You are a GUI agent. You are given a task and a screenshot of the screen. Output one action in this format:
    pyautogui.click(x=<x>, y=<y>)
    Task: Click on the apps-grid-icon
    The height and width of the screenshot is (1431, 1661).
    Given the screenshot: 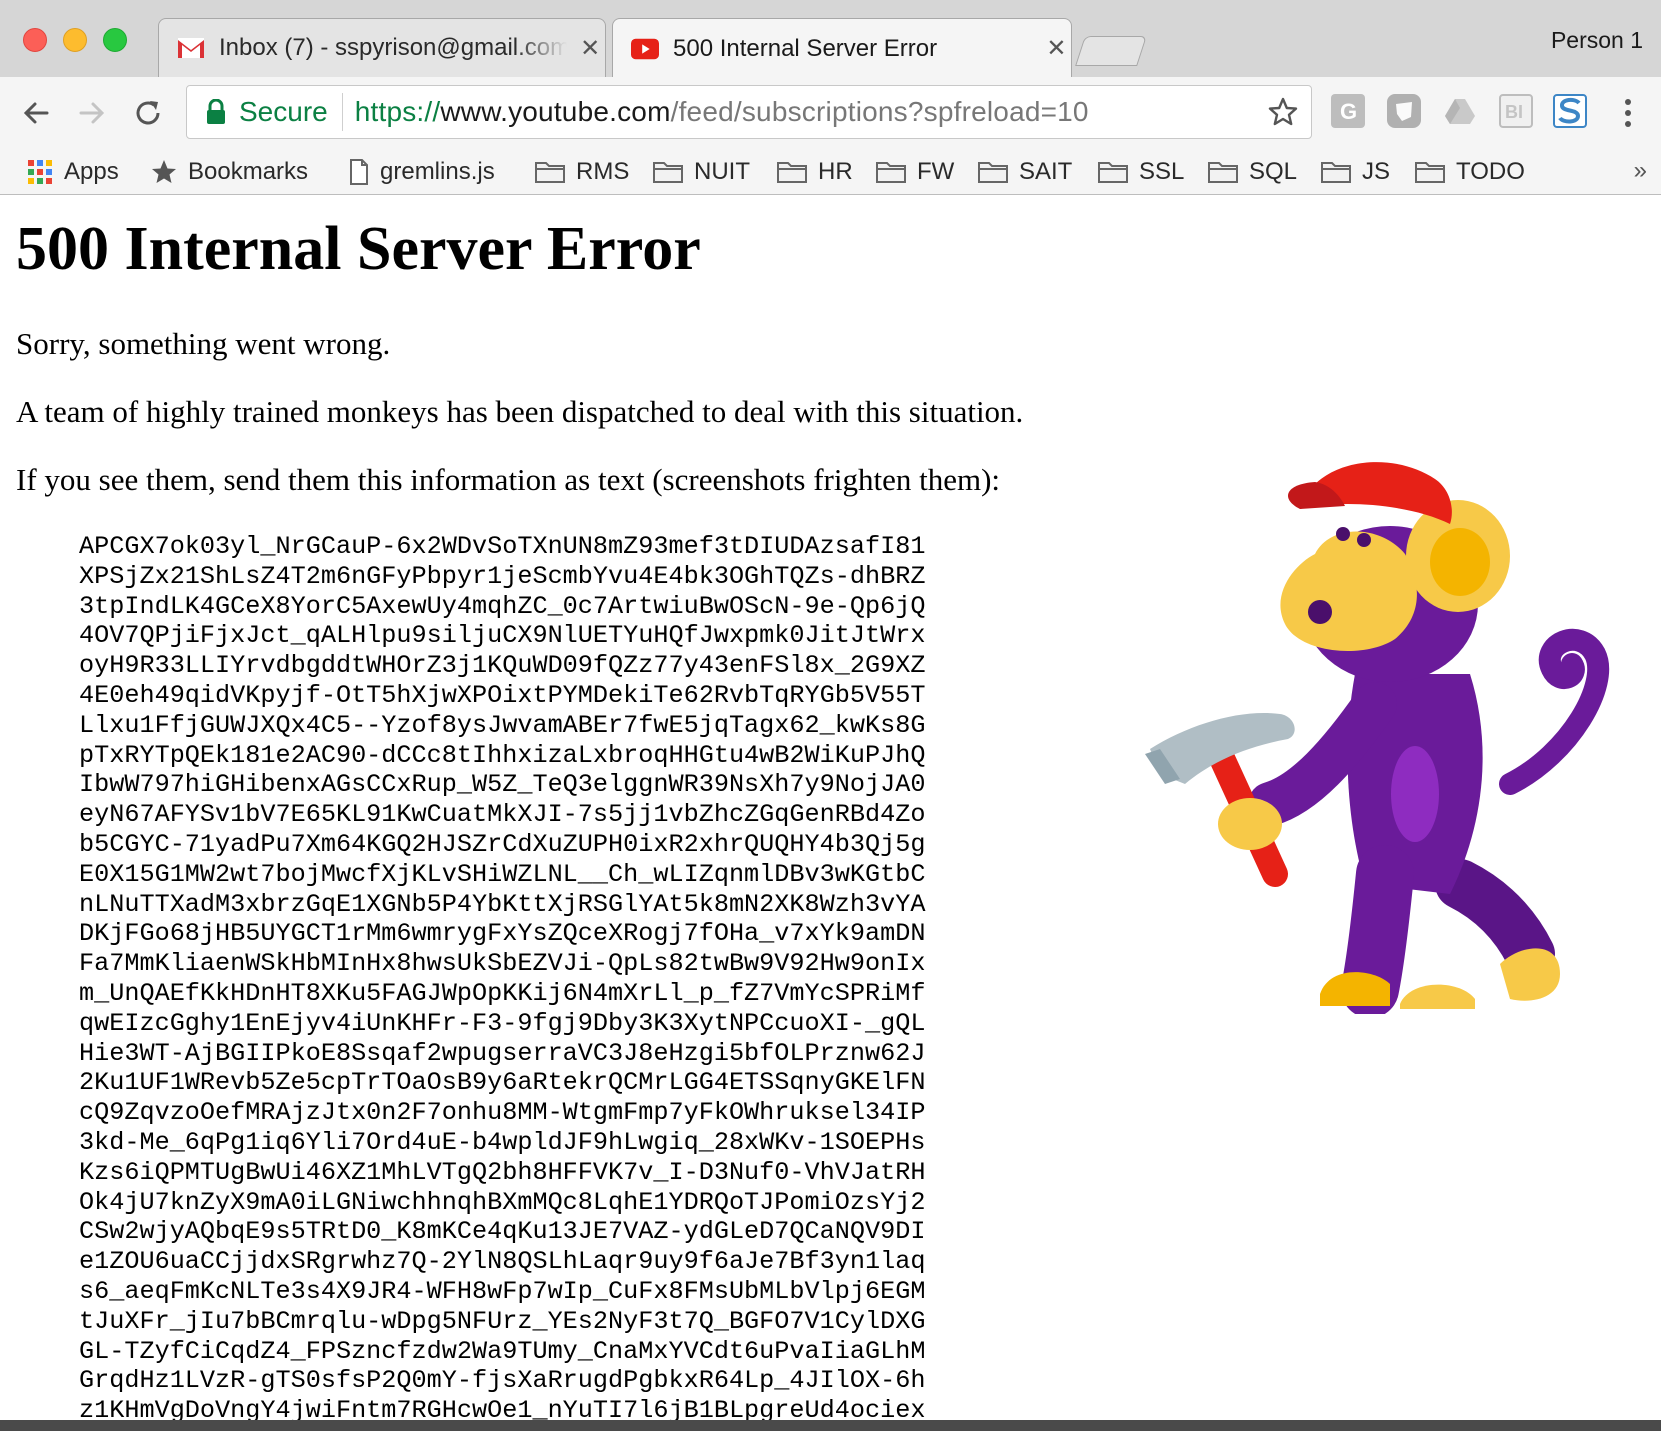 What is the action you would take?
    pyautogui.click(x=40, y=172)
    